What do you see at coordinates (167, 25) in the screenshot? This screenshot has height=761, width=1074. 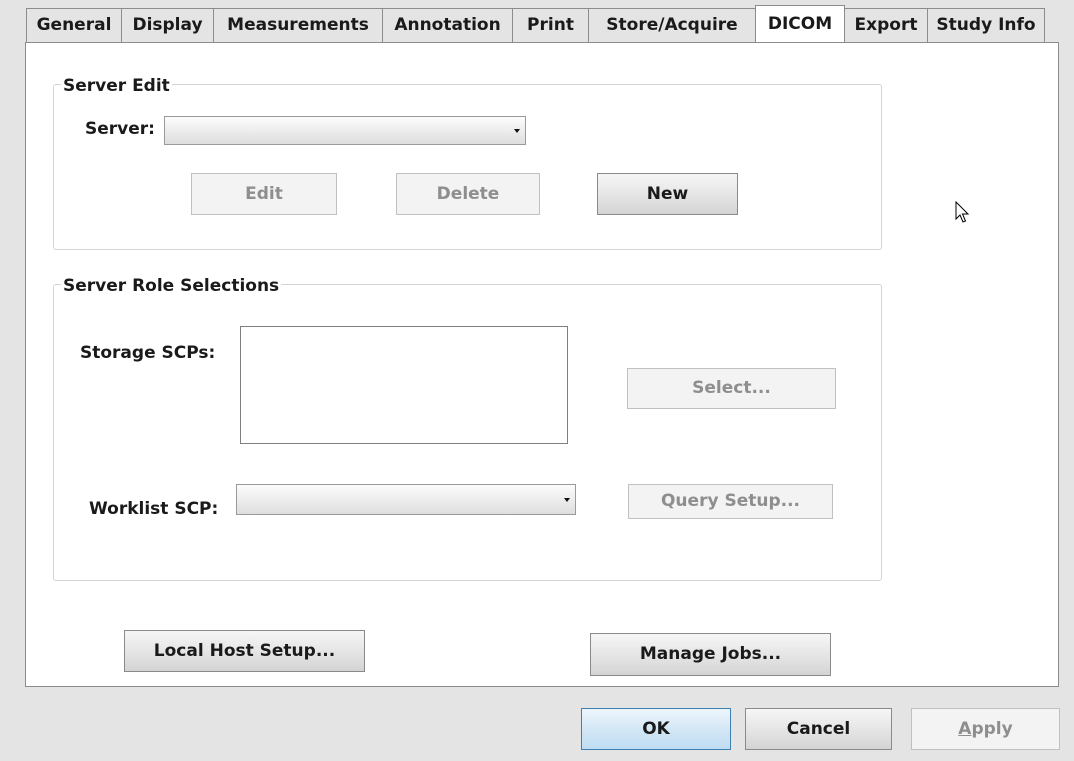 I see `tab-display: Display` at bounding box center [167, 25].